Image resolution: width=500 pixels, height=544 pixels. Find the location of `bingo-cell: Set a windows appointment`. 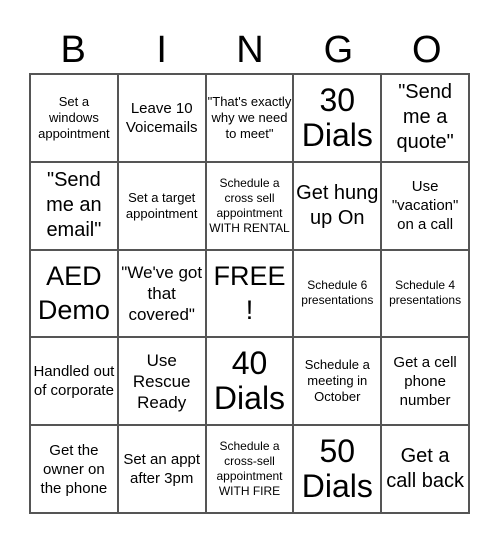

bingo-cell: Set a windows appointment is located at coordinates (74, 118).